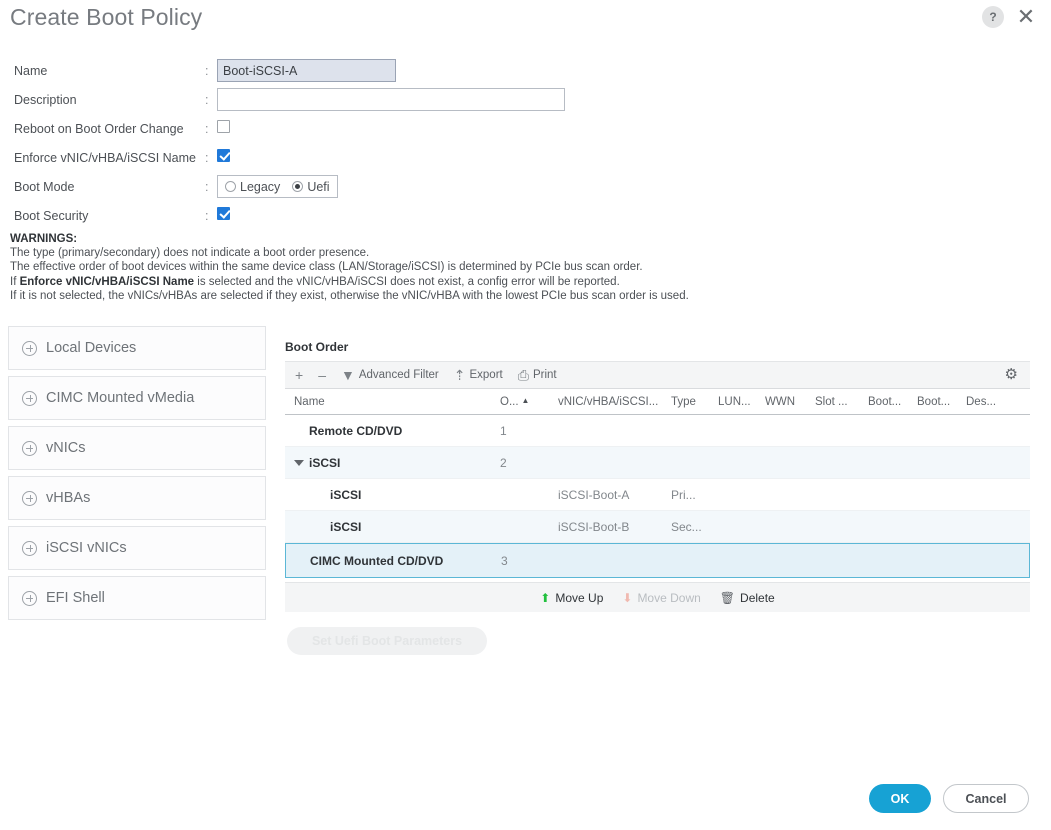 This screenshot has width=1051, height=830. Describe the element at coordinates (299, 462) in the screenshot. I see `chevron-down-icon` at that location.